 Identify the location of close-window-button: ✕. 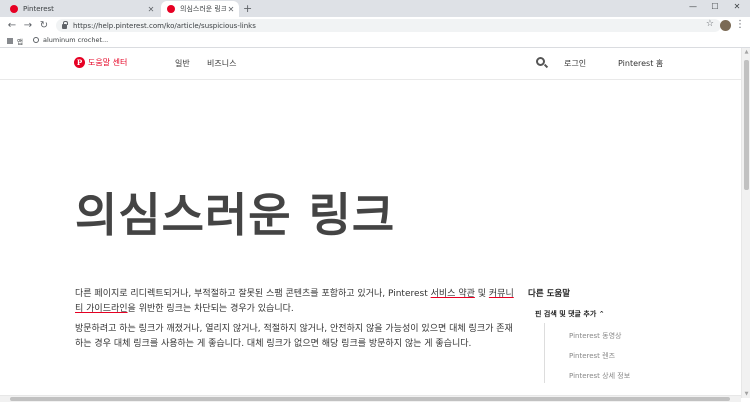
(737, 7).